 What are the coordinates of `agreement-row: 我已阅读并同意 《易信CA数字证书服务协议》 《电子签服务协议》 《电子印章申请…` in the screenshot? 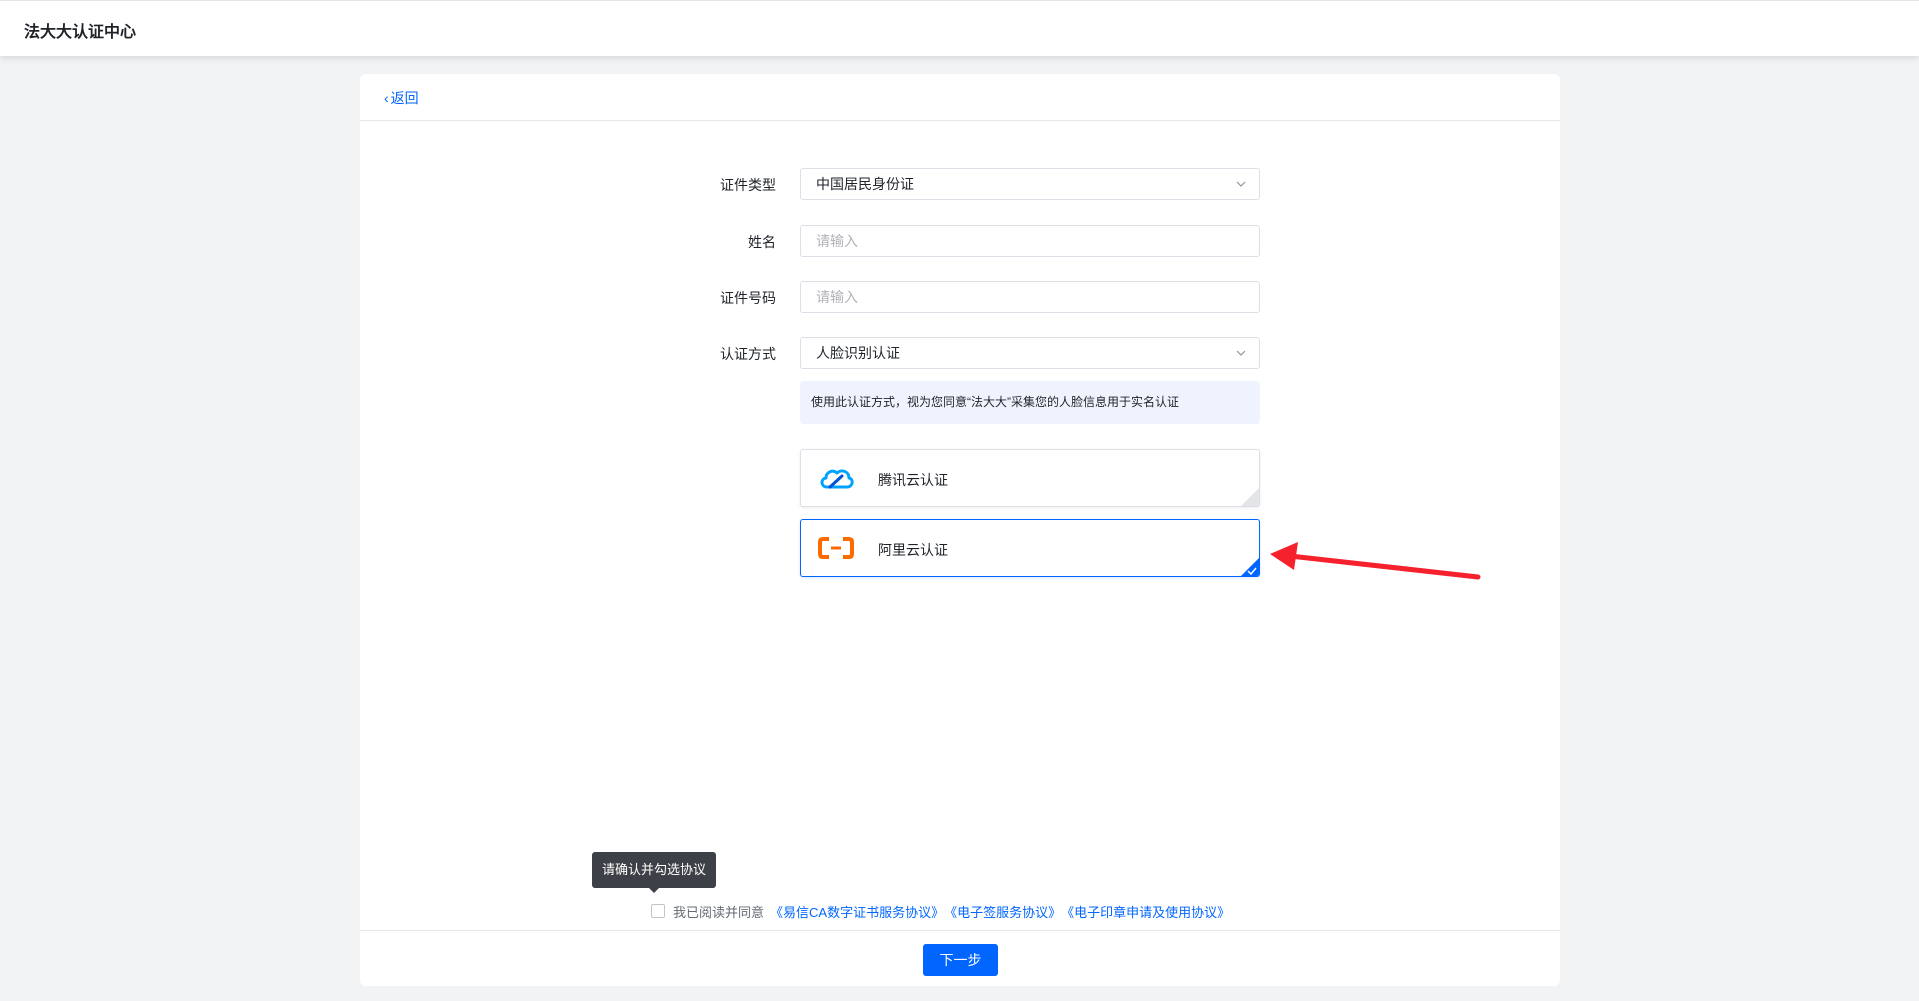 It's located at (940, 911).